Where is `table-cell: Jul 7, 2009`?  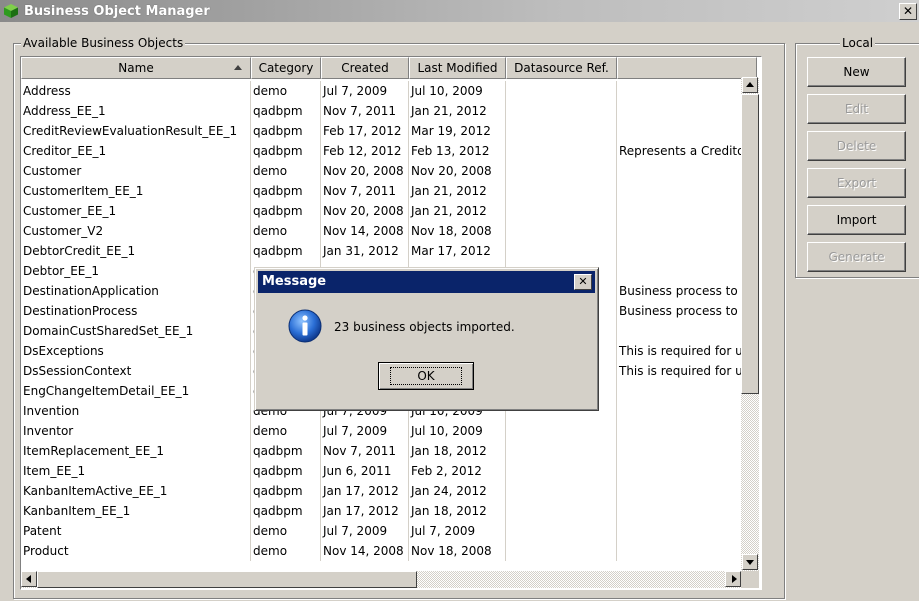 table-cell: Jul 7, 2009 is located at coordinates (365, 431).